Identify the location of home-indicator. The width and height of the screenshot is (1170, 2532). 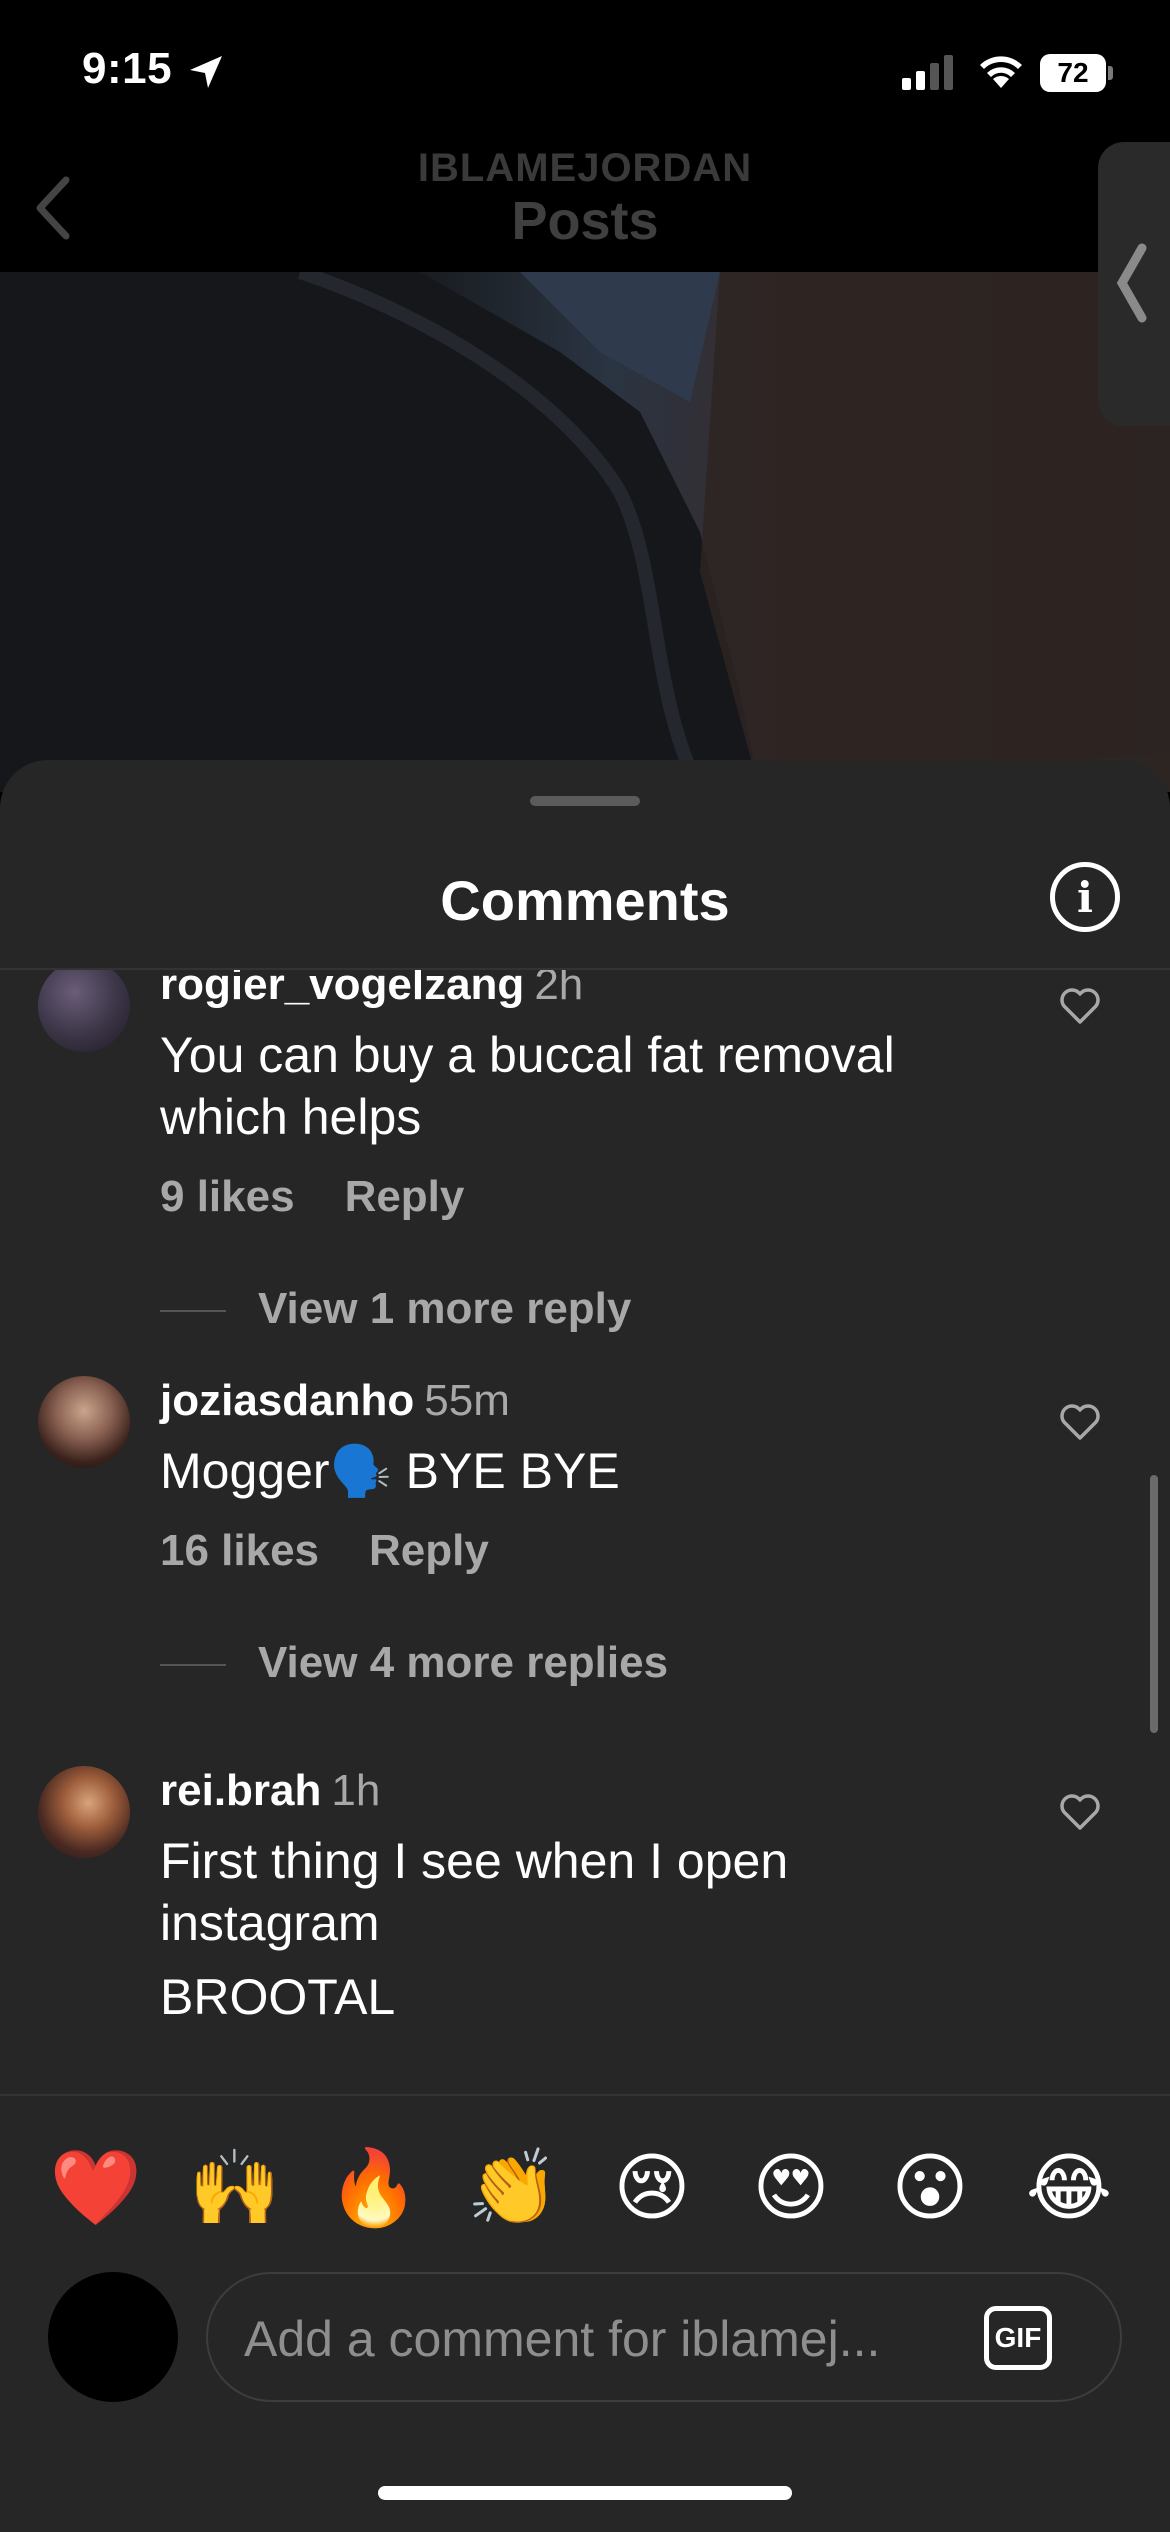
(585, 2493).